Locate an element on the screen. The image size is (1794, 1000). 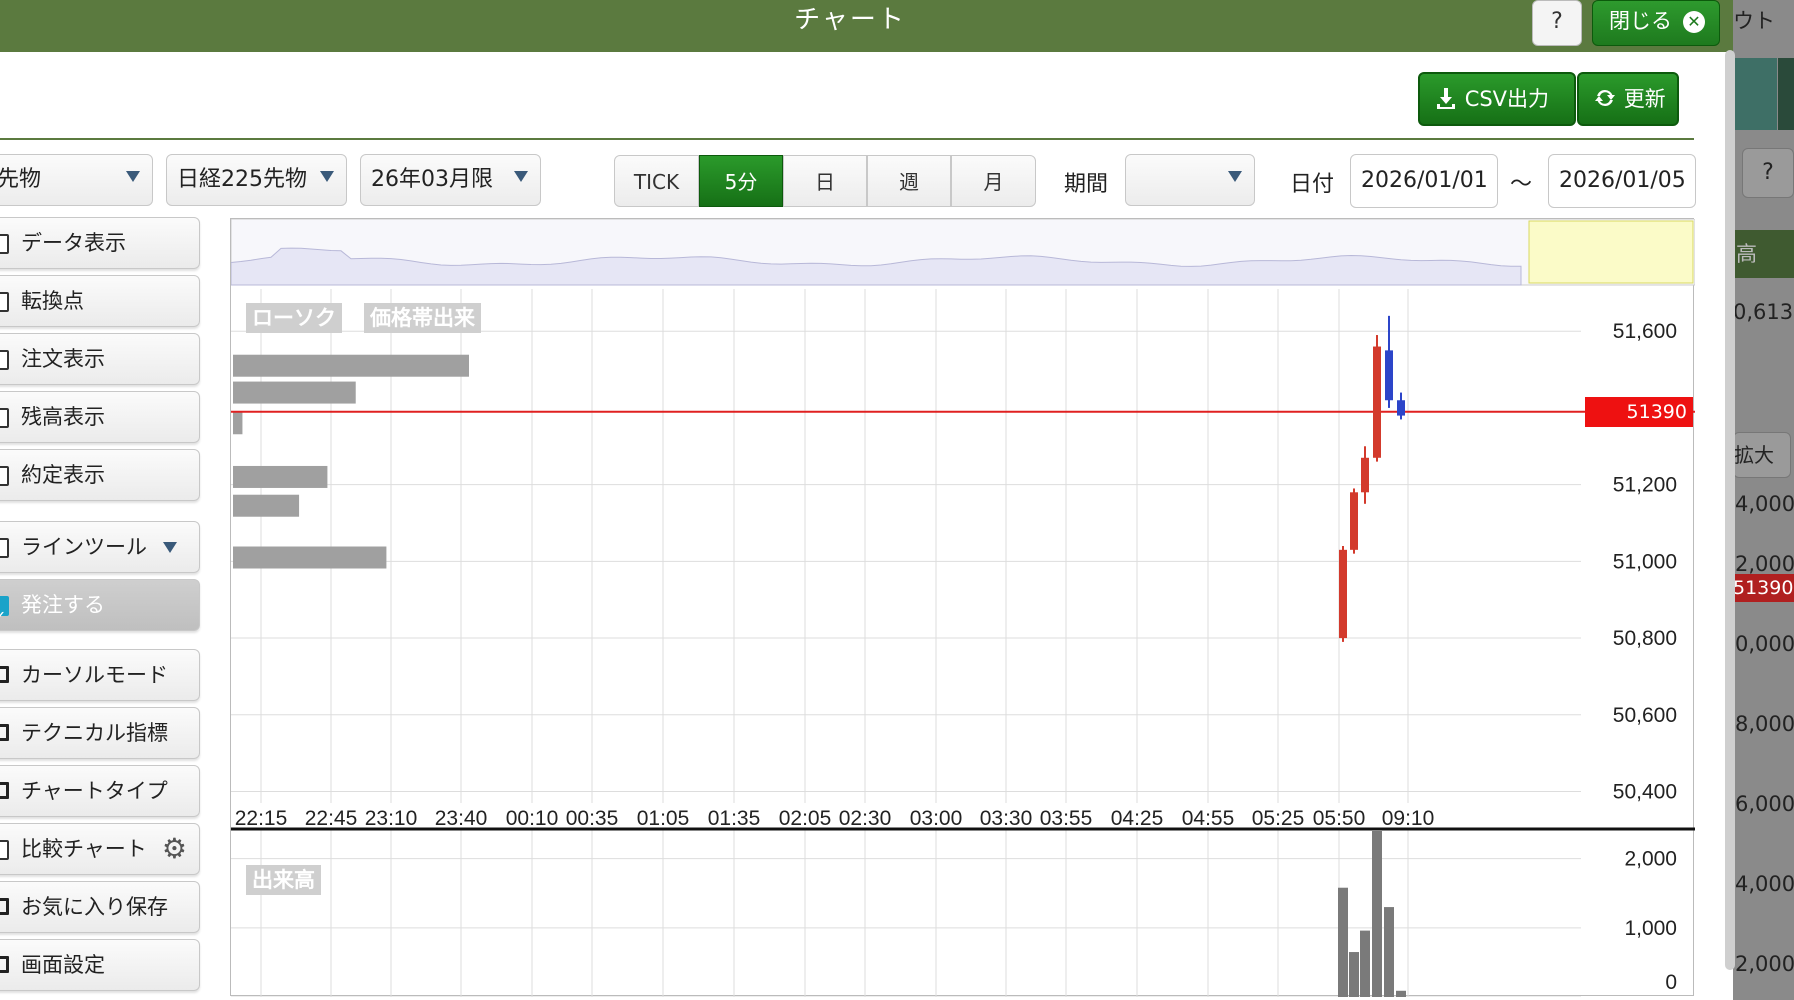
x-tick-label: 03:00 is located at coordinates (936, 818).